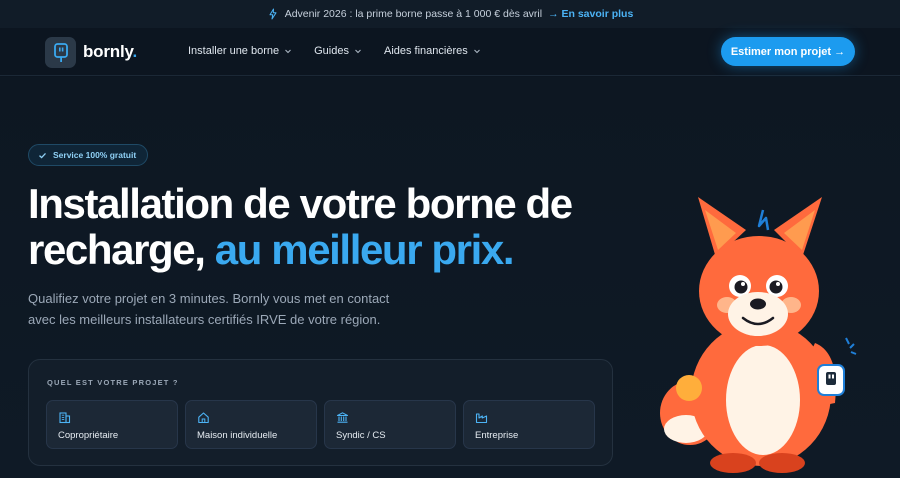 This screenshot has height=478, width=900. What do you see at coordinates (788, 51) in the screenshot?
I see `estimate-project-button: Estimer mon projet →` at bounding box center [788, 51].